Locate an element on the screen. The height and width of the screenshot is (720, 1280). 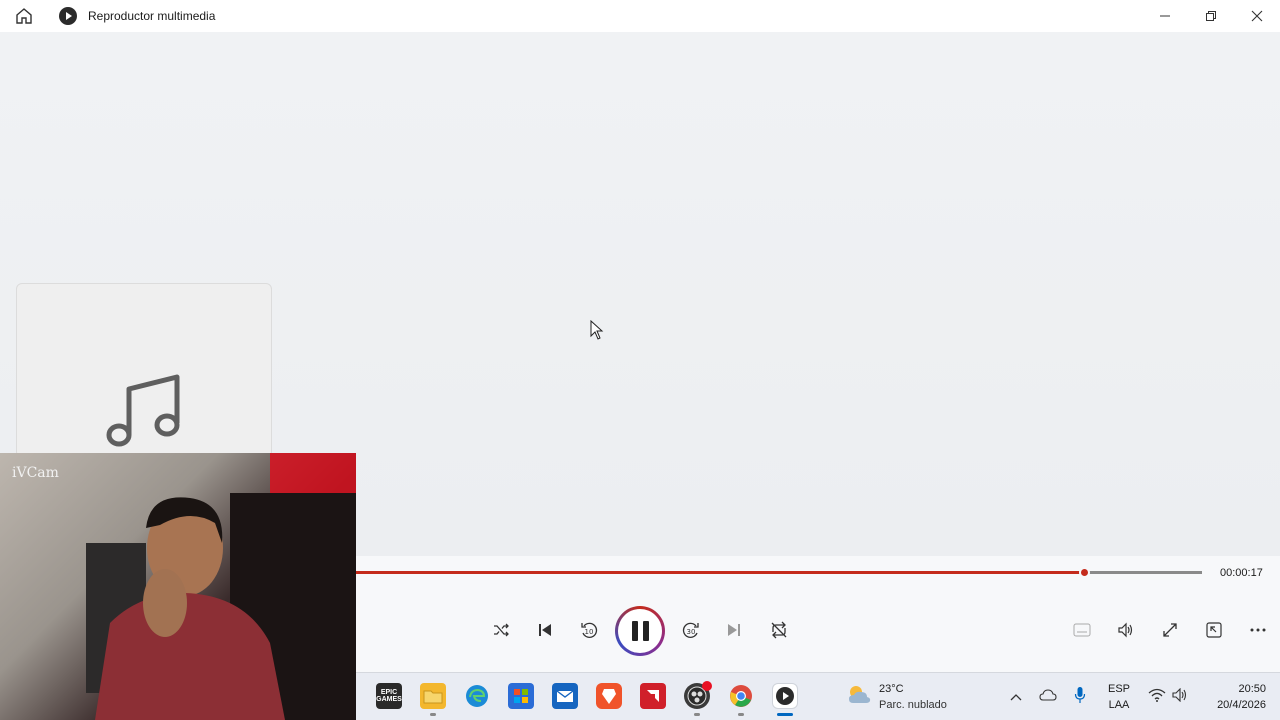
taskbar-brave is located at coordinates (609, 696).